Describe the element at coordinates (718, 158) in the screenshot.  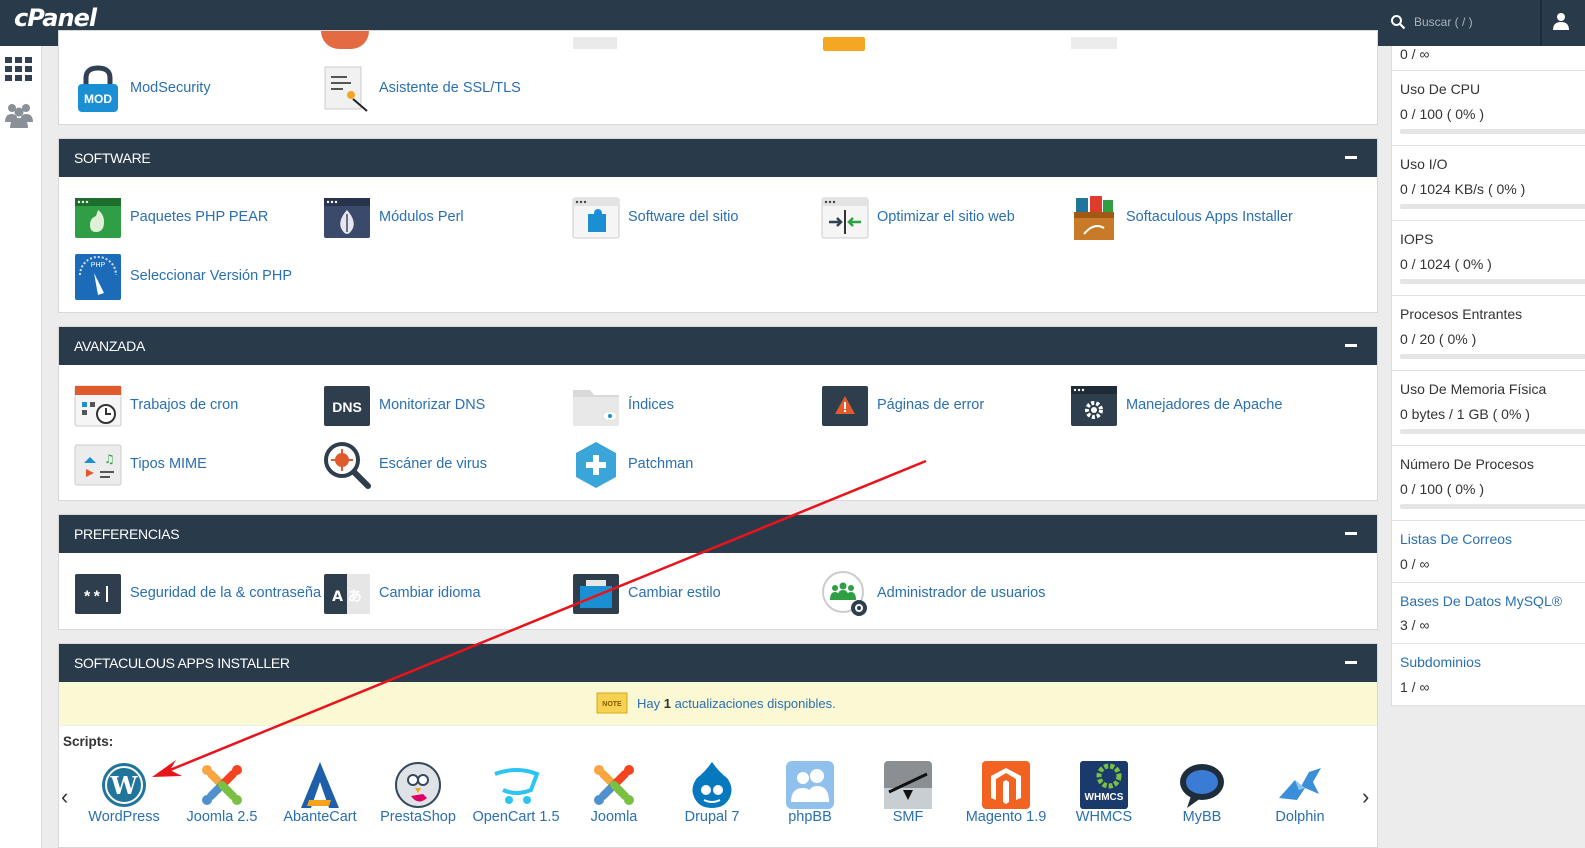
I see `card-header: SOFTWARE` at that location.